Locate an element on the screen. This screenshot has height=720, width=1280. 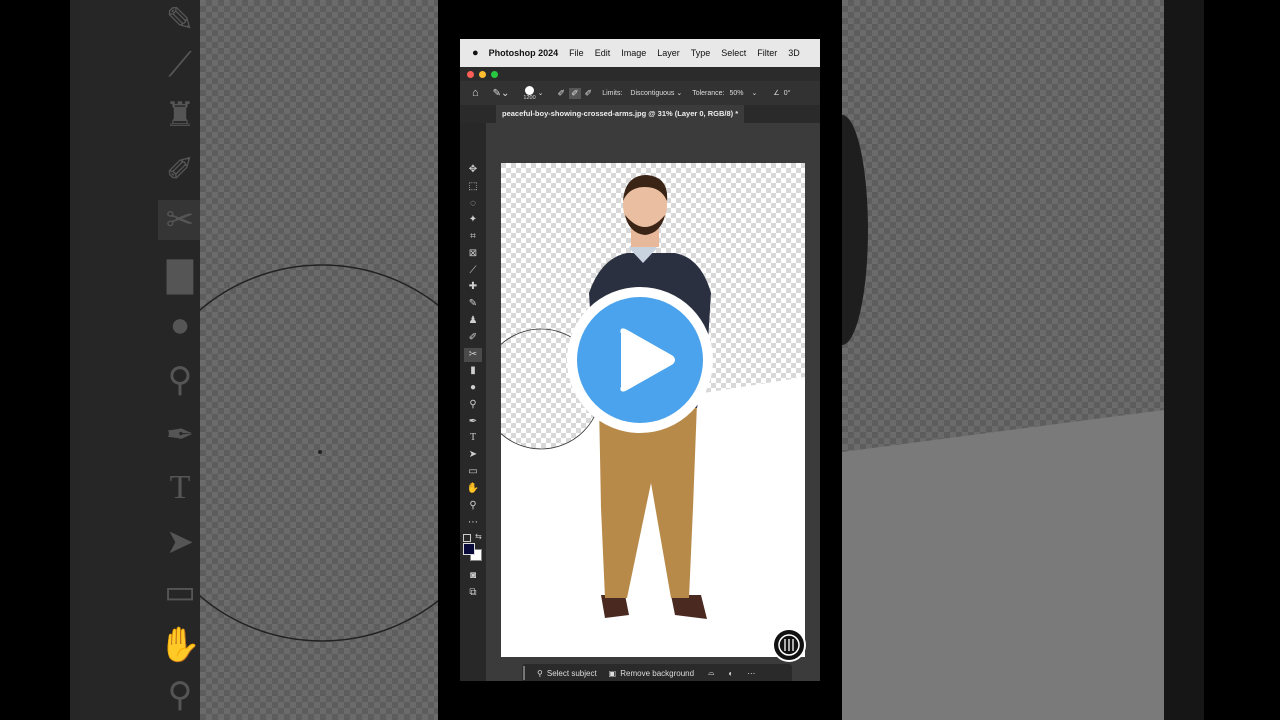
angle-icon: ∠ is located at coordinates (776, 93).